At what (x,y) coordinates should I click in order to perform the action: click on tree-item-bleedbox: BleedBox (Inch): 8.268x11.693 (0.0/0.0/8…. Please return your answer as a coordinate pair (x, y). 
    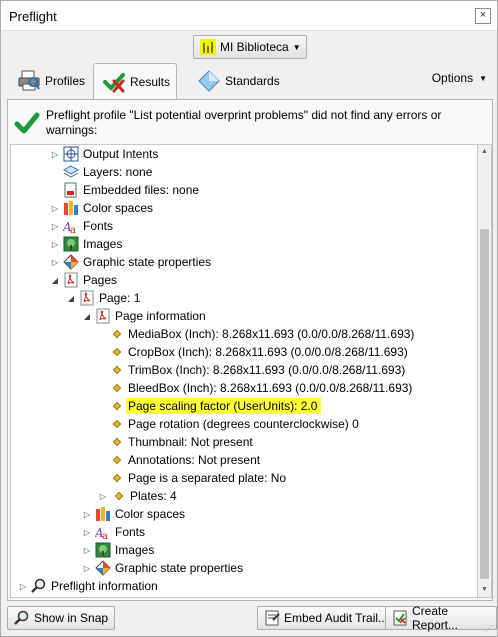
    Looking at the image, I should click on (260, 388).